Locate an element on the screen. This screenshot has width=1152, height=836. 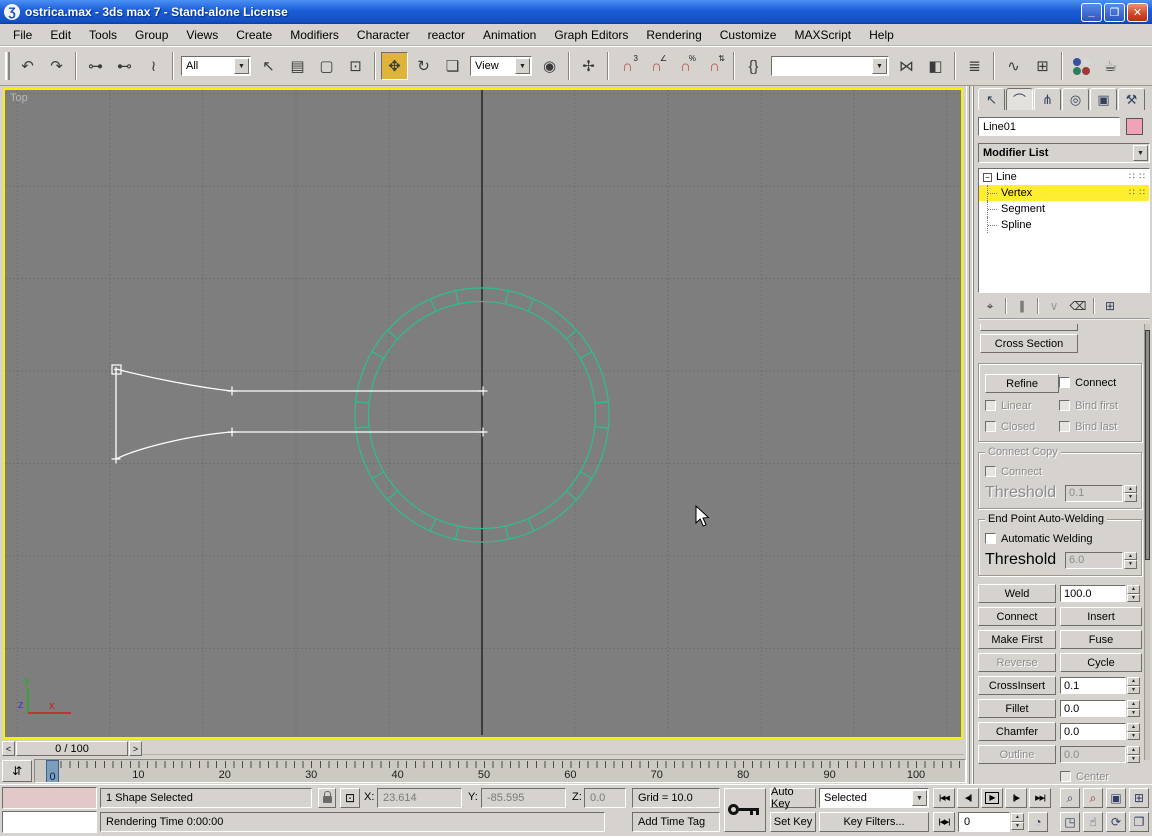
cross-insert-spinner: ▲ ▼ is located at coordinates (1133, 685).